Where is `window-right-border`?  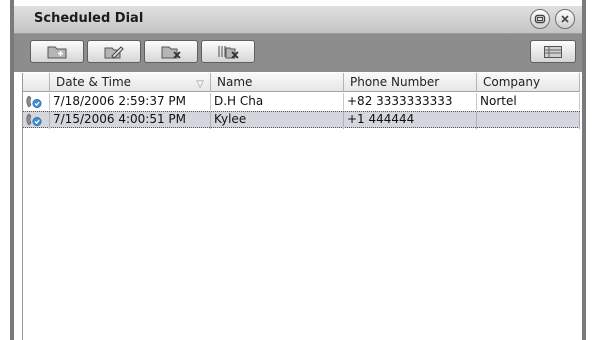 window-right-border is located at coordinates (584, 170).